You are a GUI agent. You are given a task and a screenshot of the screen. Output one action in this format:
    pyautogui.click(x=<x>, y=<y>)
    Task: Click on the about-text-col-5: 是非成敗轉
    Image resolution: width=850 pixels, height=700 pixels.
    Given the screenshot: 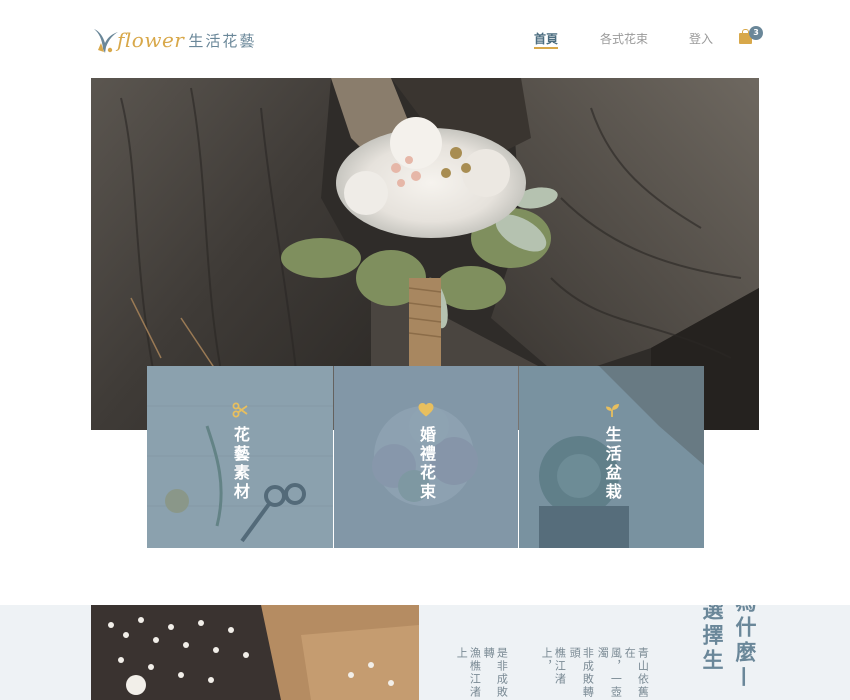 What is the action you would take?
    pyautogui.click(x=495, y=673)
    